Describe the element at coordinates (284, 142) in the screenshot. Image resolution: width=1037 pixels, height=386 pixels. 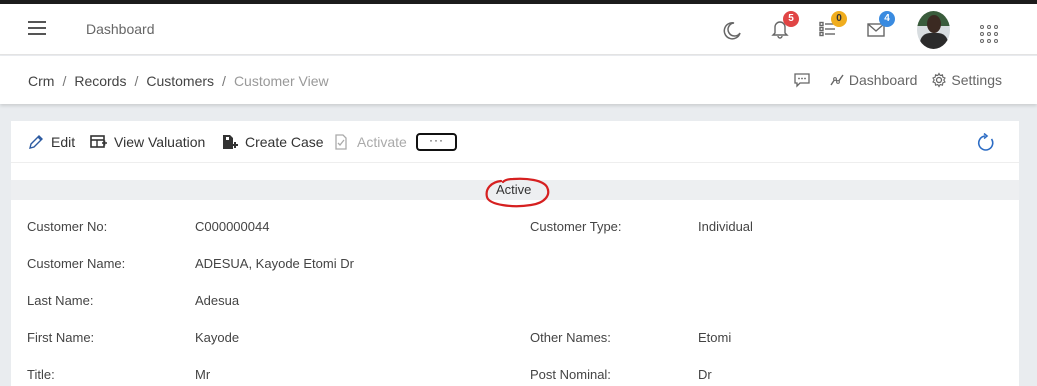
I see `create-case-label: Create Case` at that location.